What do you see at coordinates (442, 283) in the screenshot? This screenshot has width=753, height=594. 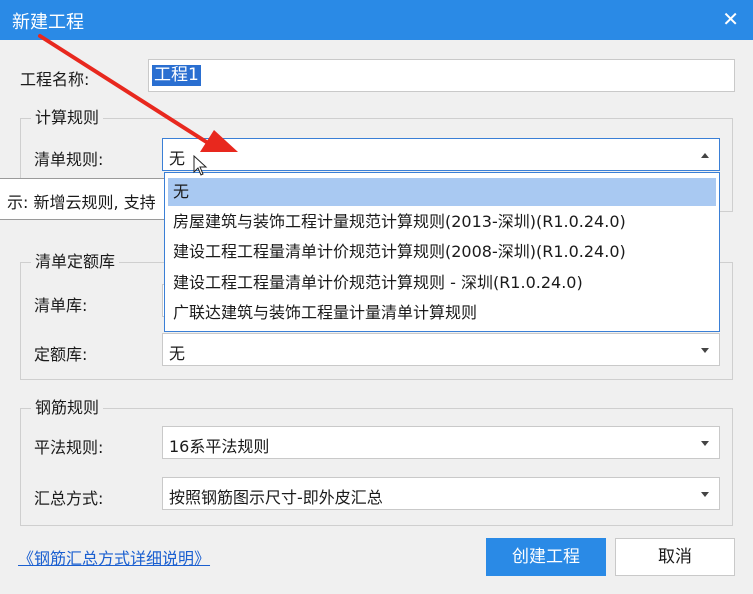 I see `dropdown-option: 建设工程工程量清单计价规范计算规则 - 深圳(R1.0.24.0)` at bounding box center [442, 283].